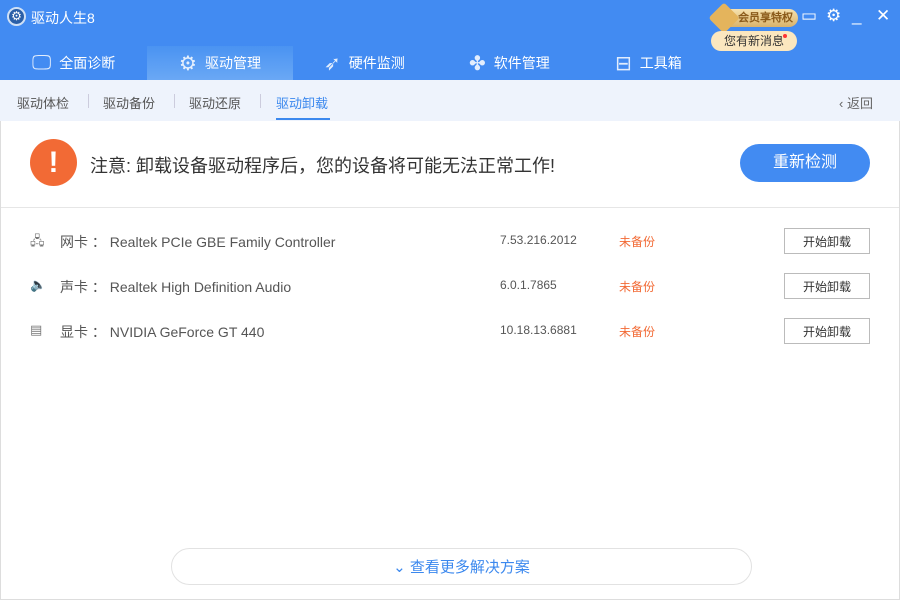 The image size is (900, 600). Describe the element at coordinates (129, 102) in the screenshot. I see `subtab-backup: 驱动备份` at that location.